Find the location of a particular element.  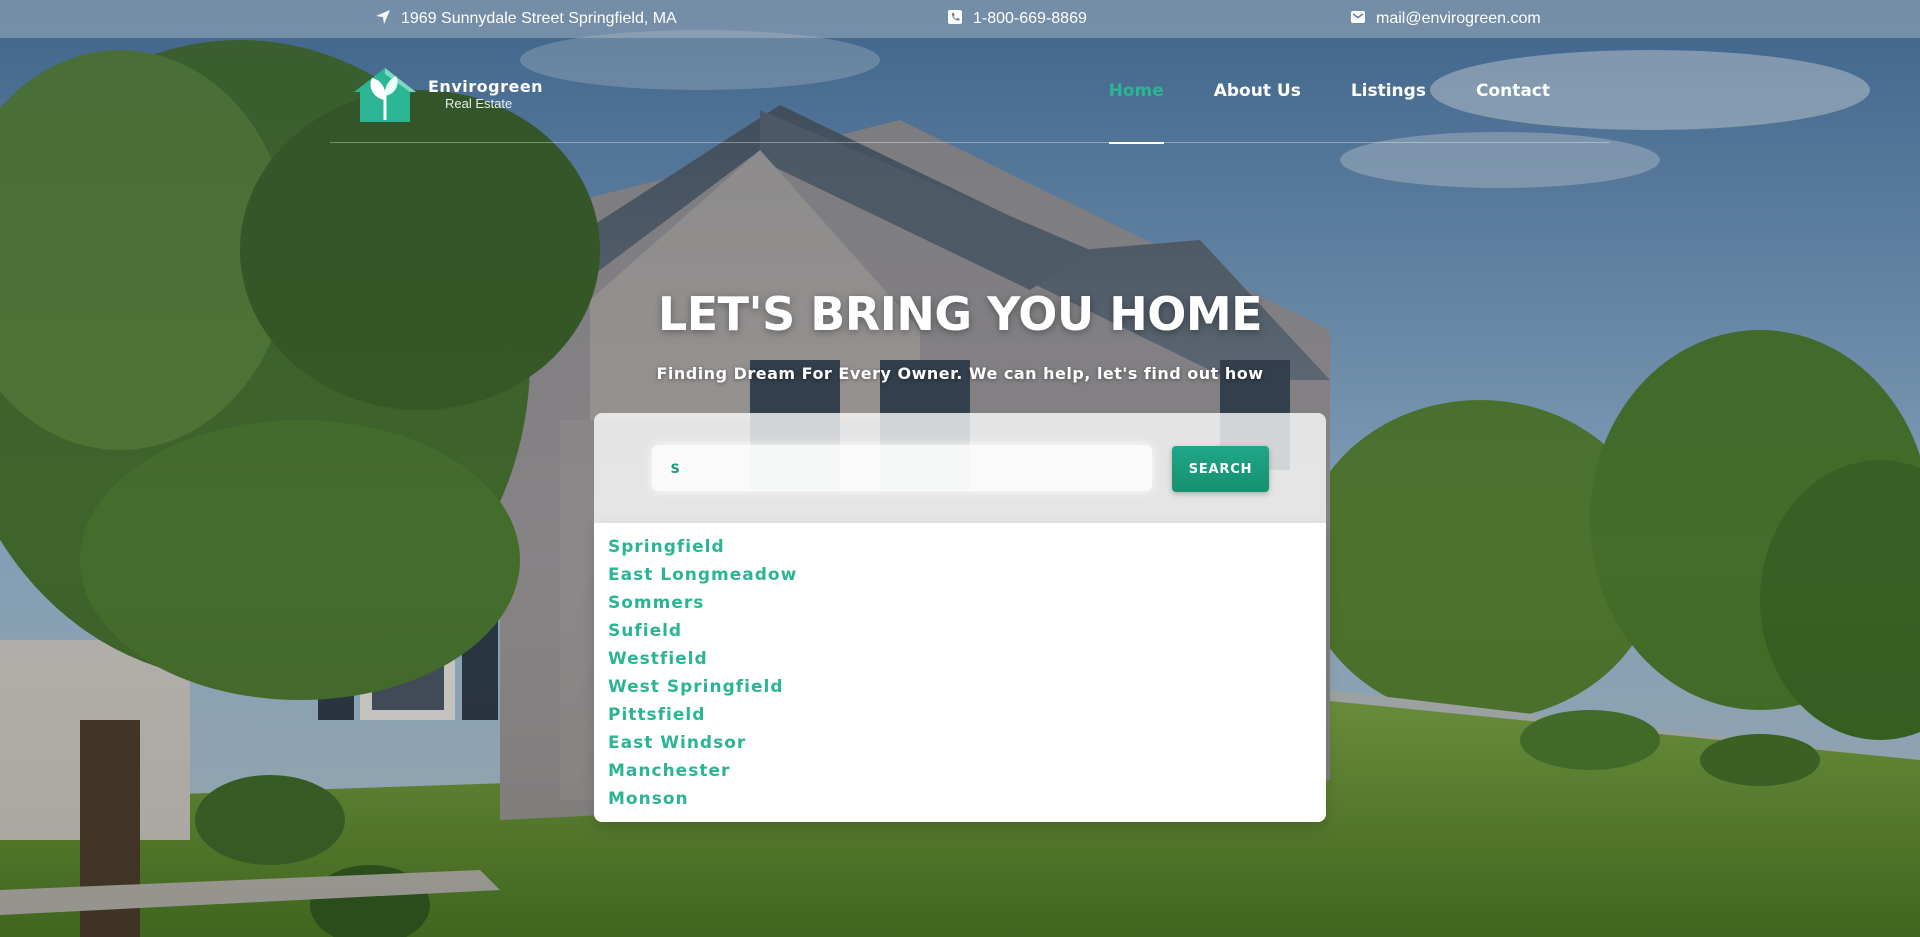

nav-item-contact: Contact is located at coordinates (1513, 90).